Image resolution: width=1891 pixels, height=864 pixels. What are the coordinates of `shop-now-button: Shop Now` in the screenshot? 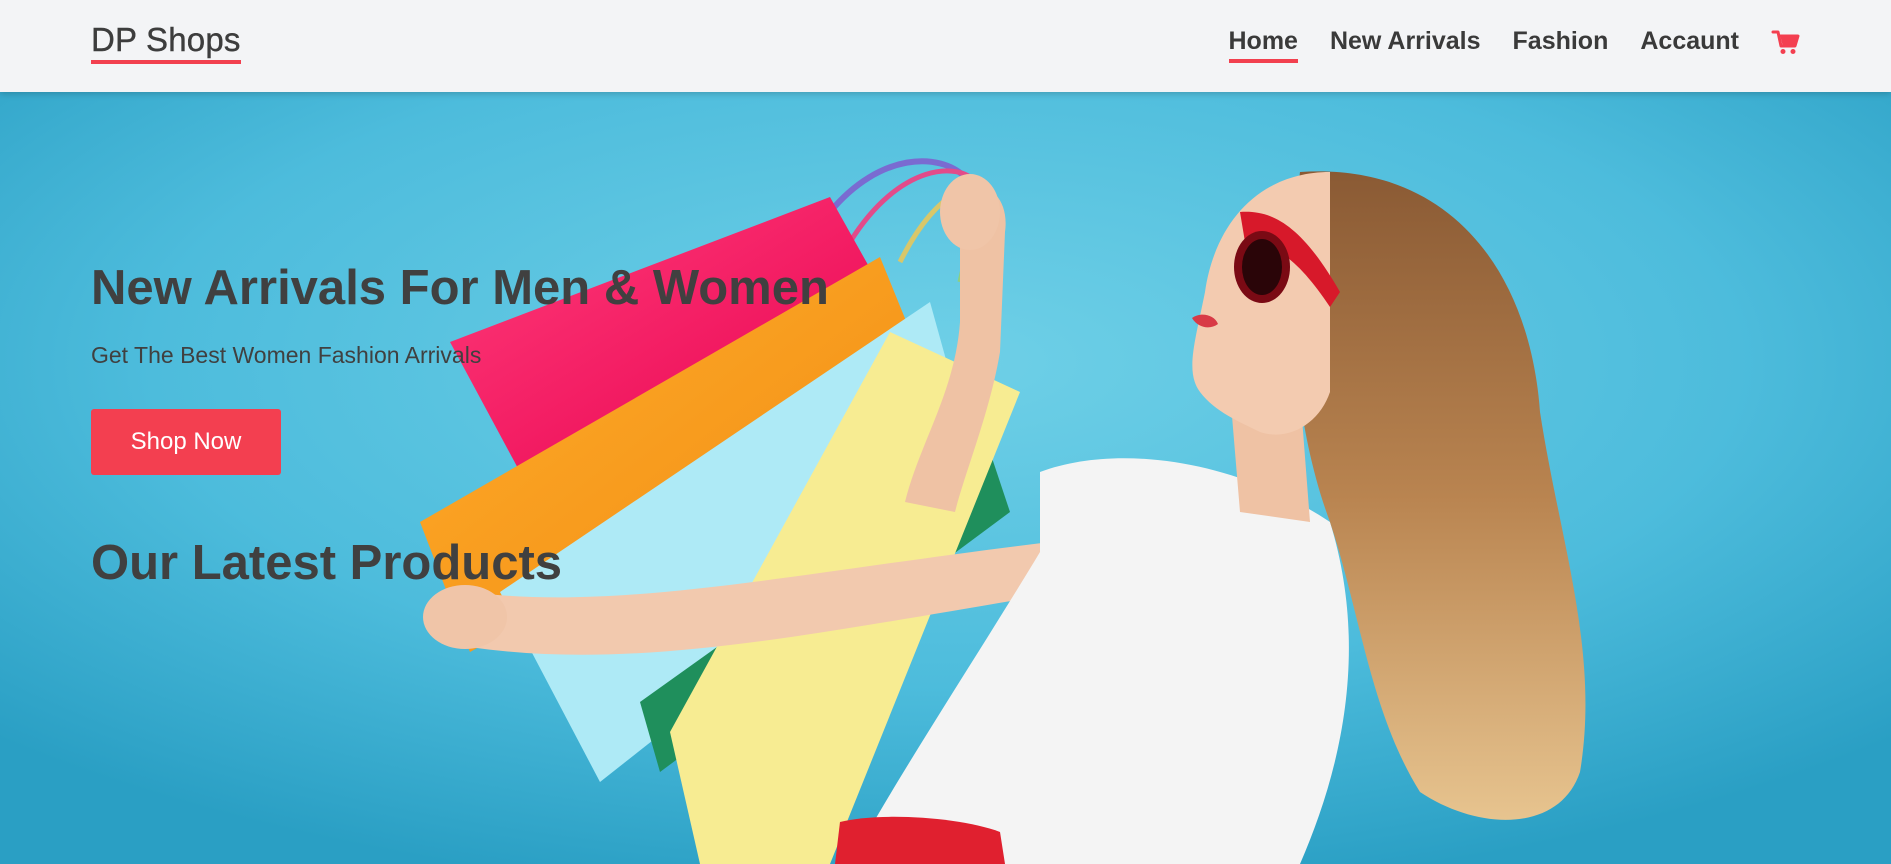 It's located at (186, 442).